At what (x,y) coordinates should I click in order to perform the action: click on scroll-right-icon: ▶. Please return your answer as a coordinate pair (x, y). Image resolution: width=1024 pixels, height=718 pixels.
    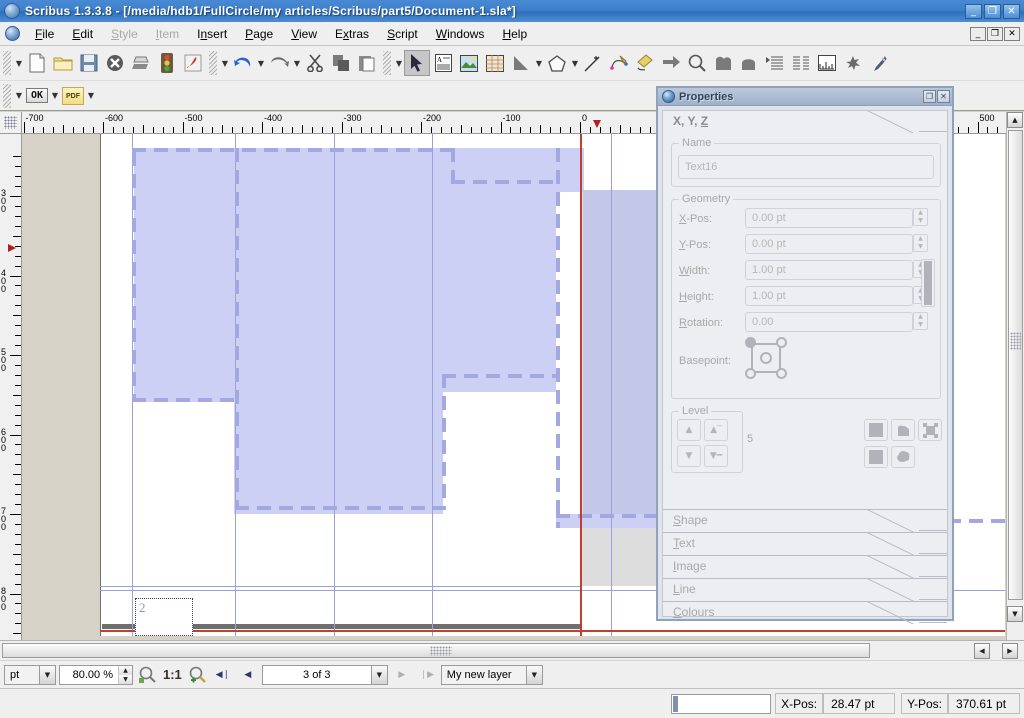
    Looking at the image, I should click on (1010, 651).